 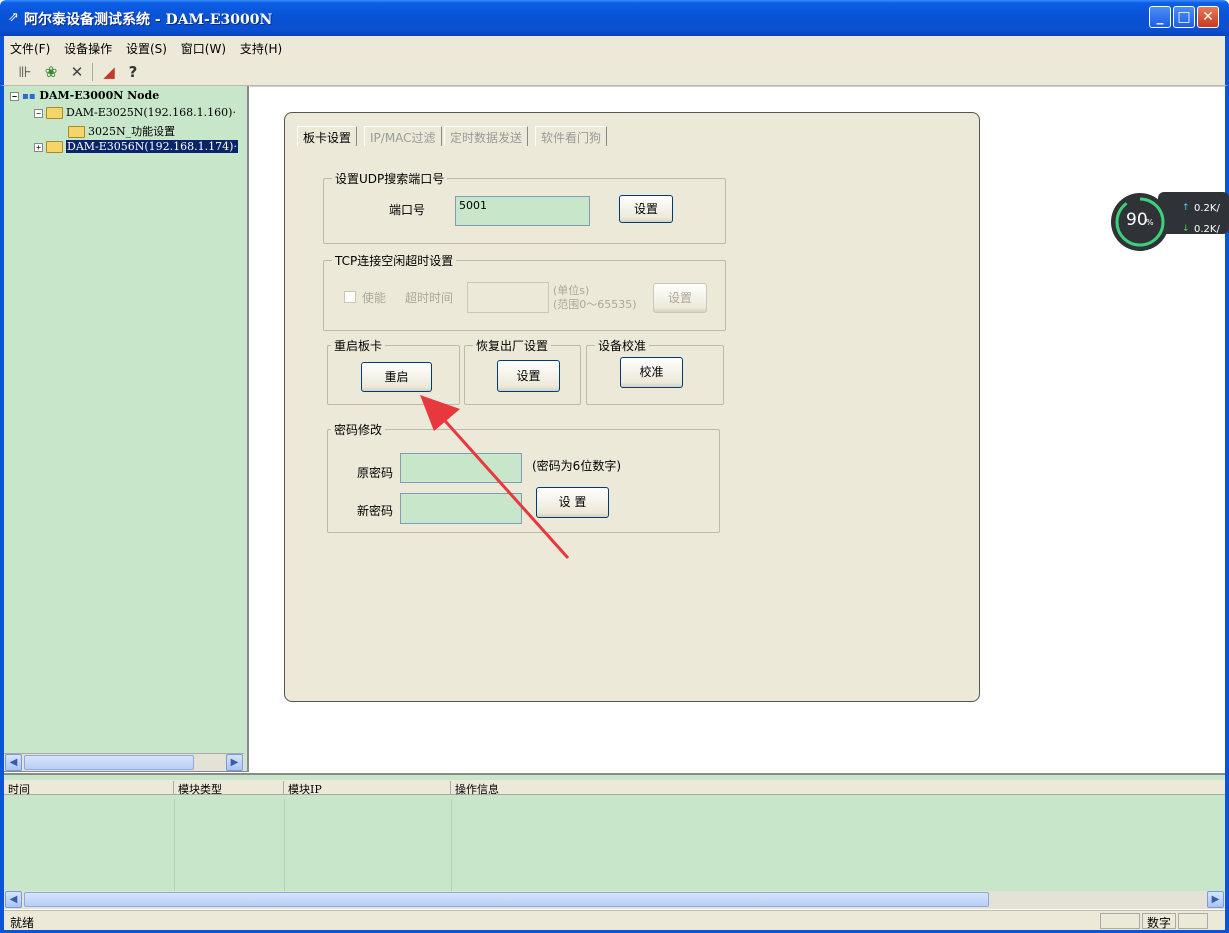 I want to click on tree-item-device1: − DAM-E3025N(192.168.1.160)·, so click(x=135, y=112).